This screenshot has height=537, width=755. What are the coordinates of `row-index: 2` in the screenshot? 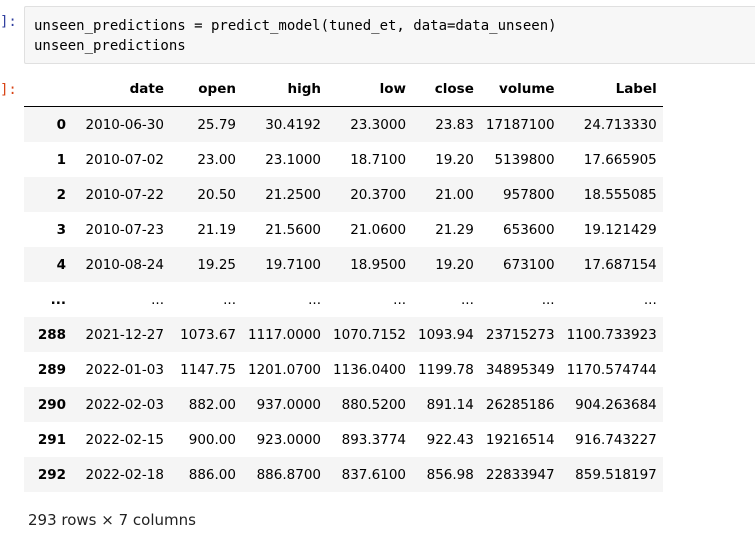 It's located at (61, 194).